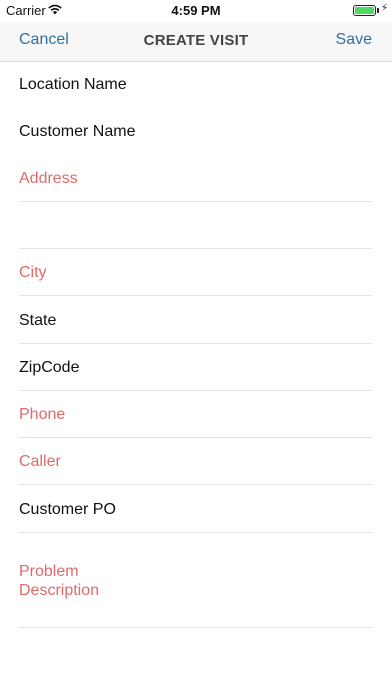 The image size is (392, 696). What do you see at coordinates (195, 85) in the screenshot?
I see `location-name-field: Location Name` at bounding box center [195, 85].